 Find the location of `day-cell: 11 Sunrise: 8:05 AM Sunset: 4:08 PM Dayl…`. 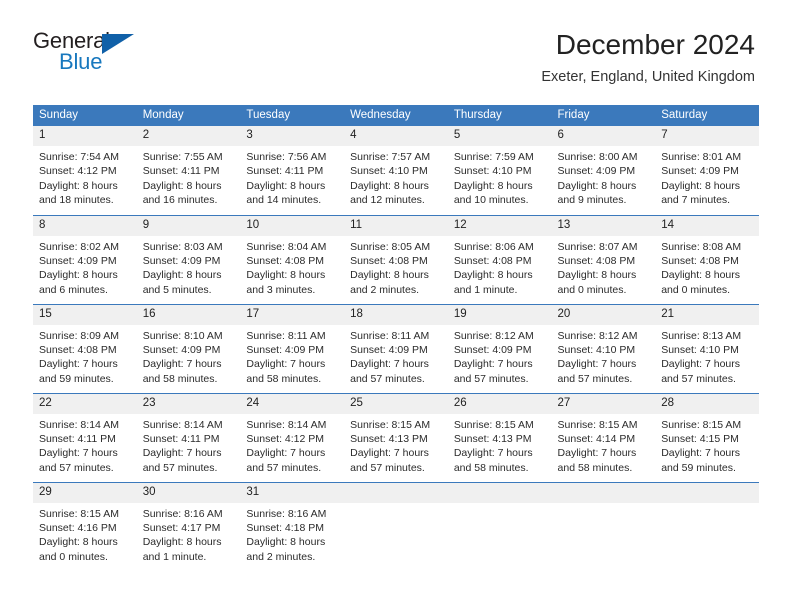

day-cell: 11 Sunrise: 8:05 AM Sunset: 4:08 PM Dayl… is located at coordinates (396, 259).